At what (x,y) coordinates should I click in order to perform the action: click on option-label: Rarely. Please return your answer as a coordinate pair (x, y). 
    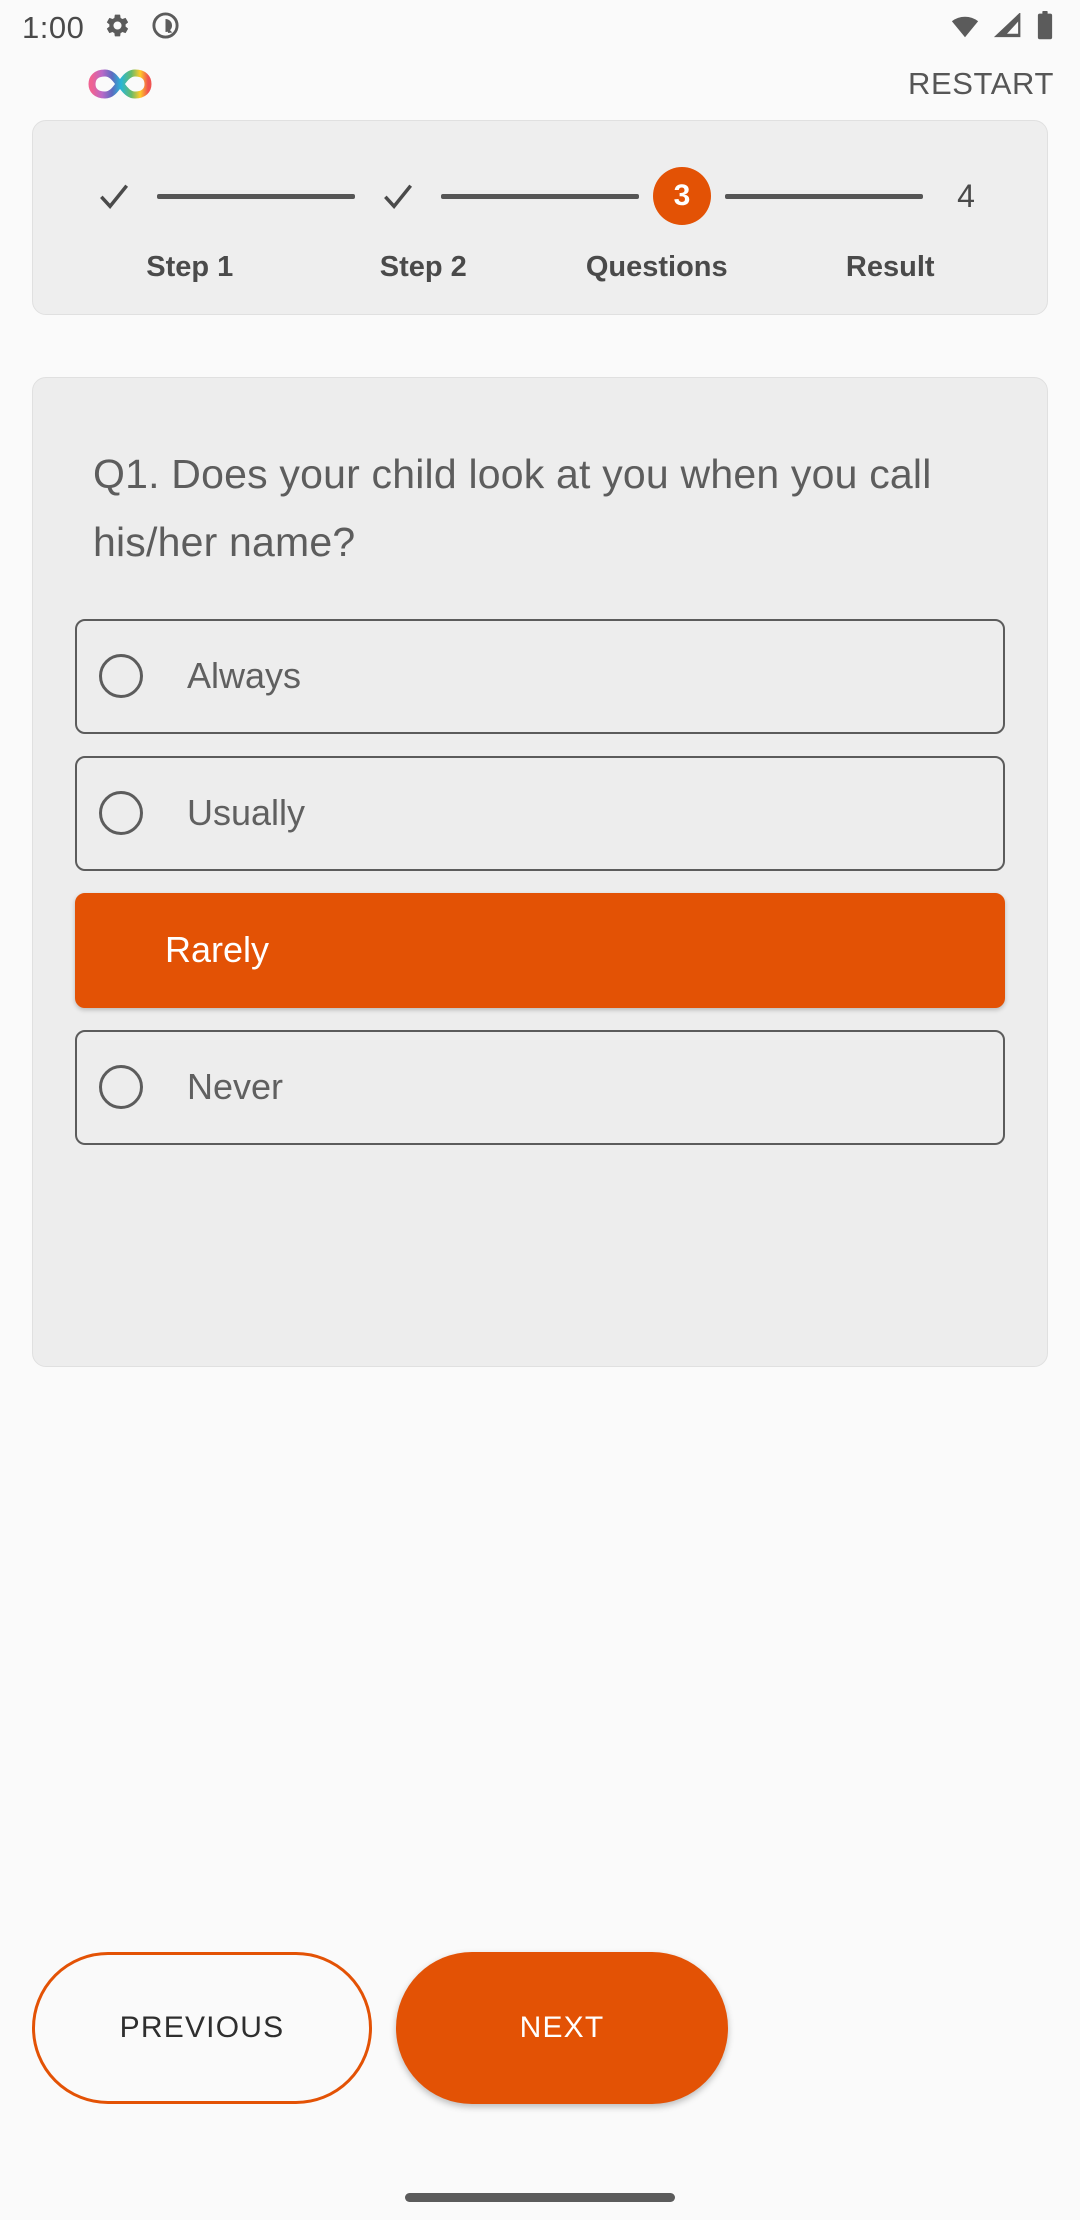
    Looking at the image, I should click on (217, 950).